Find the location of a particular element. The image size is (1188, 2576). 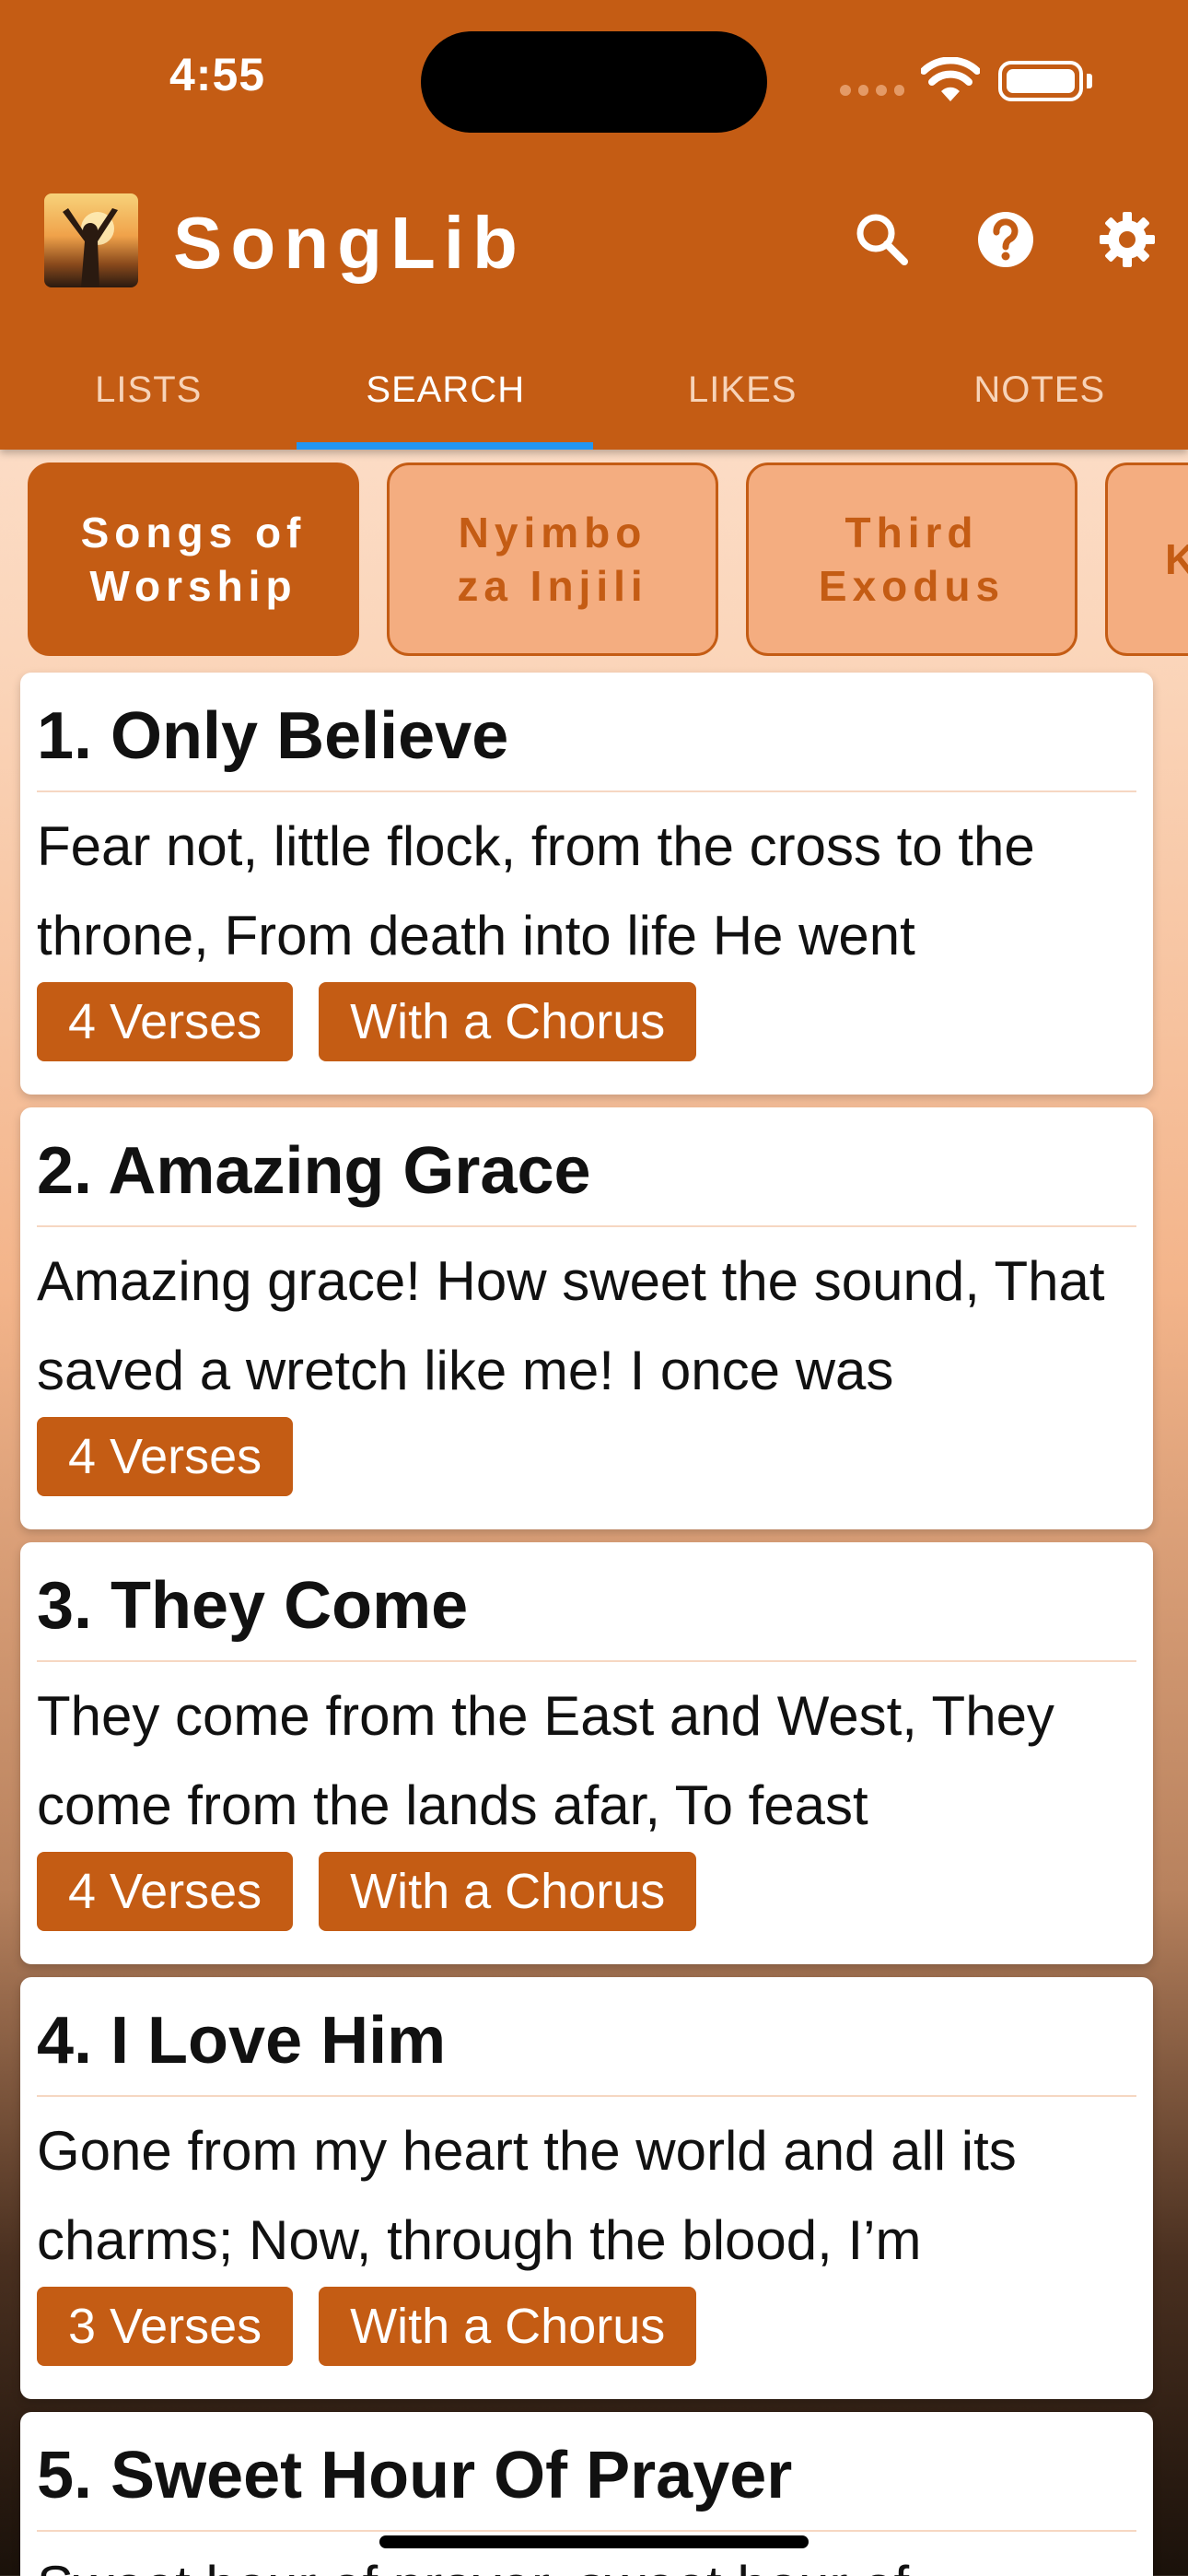

book-chip-songs-of-worship: Songs of Worship is located at coordinates (193, 559).